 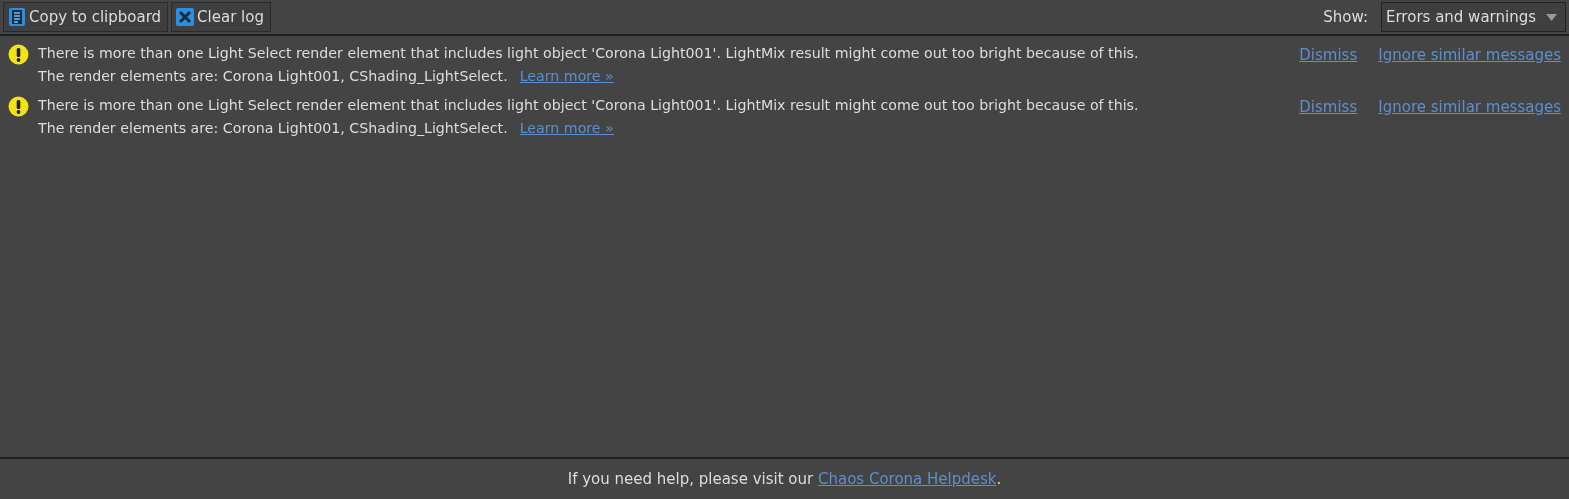 What do you see at coordinates (1551, 17) in the screenshot?
I see `caret-icon` at bounding box center [1551, 17].